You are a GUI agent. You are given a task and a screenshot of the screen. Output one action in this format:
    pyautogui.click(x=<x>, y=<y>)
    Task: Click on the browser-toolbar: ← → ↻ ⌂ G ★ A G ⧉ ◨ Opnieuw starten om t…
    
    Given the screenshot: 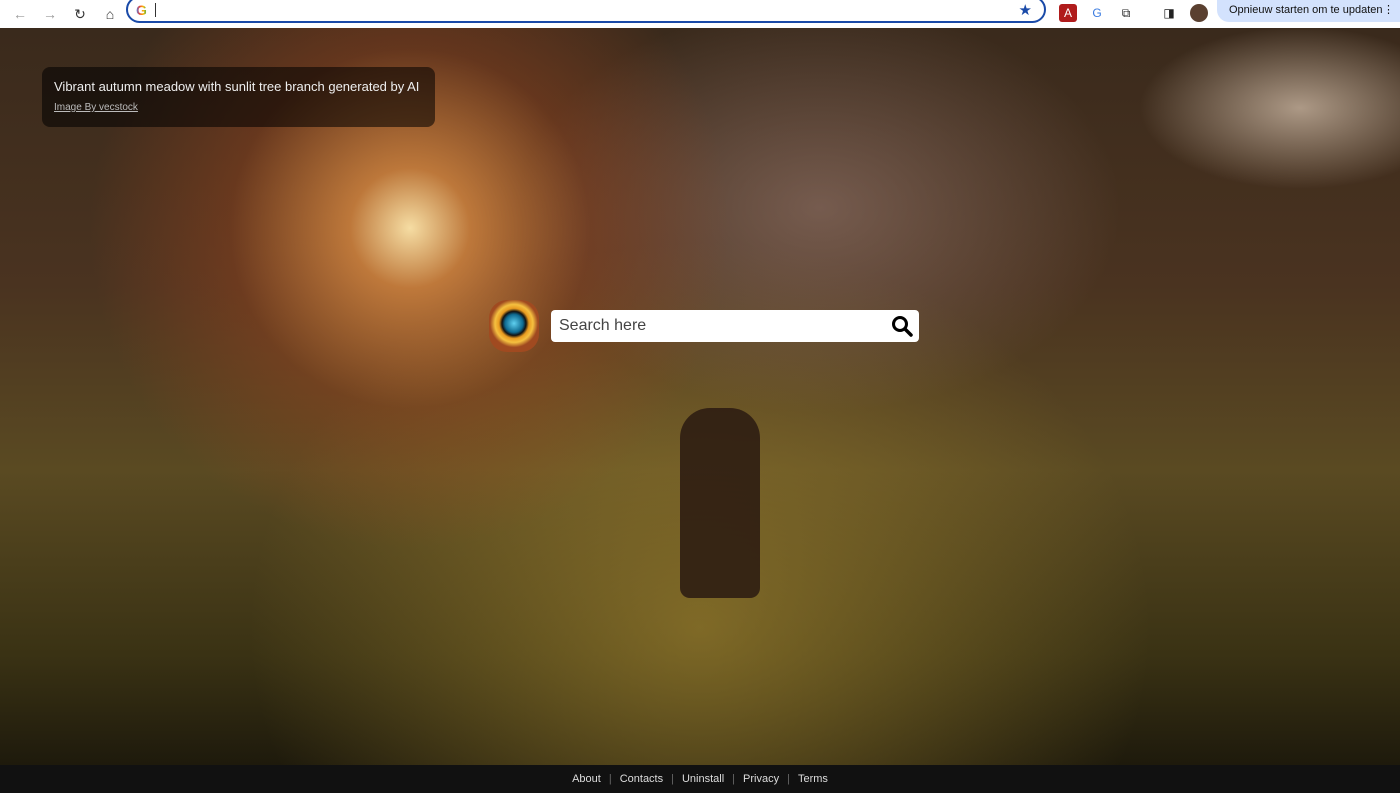 What is the action you would take?
    pyautogui.click(x=700, y=14)
    